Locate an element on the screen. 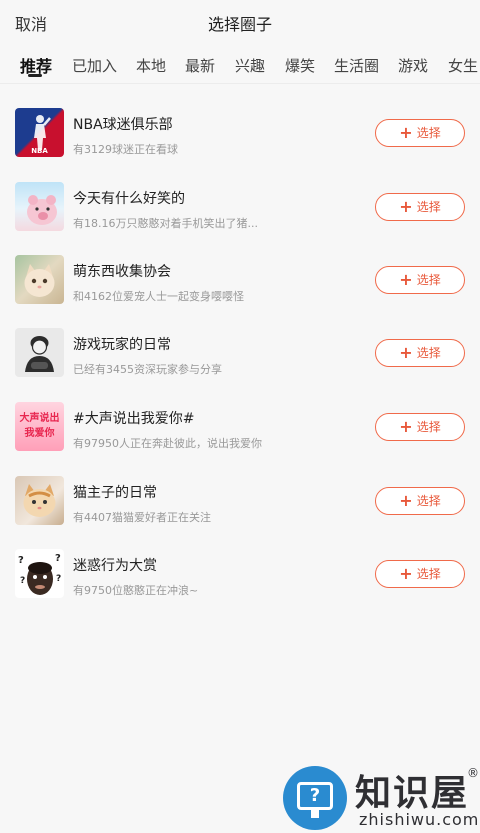  watermark: ? 知识屋 ® zhishiwu.com is located at coordinates (381, 797).